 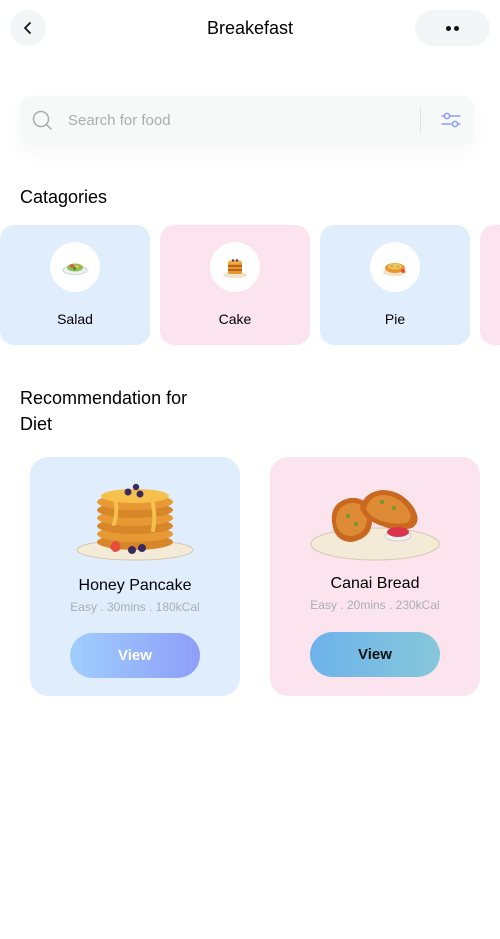 What do you see at coordinates (75, 267) in the screenshot?
I see `salad-icon` at bounding box center [75, 267].